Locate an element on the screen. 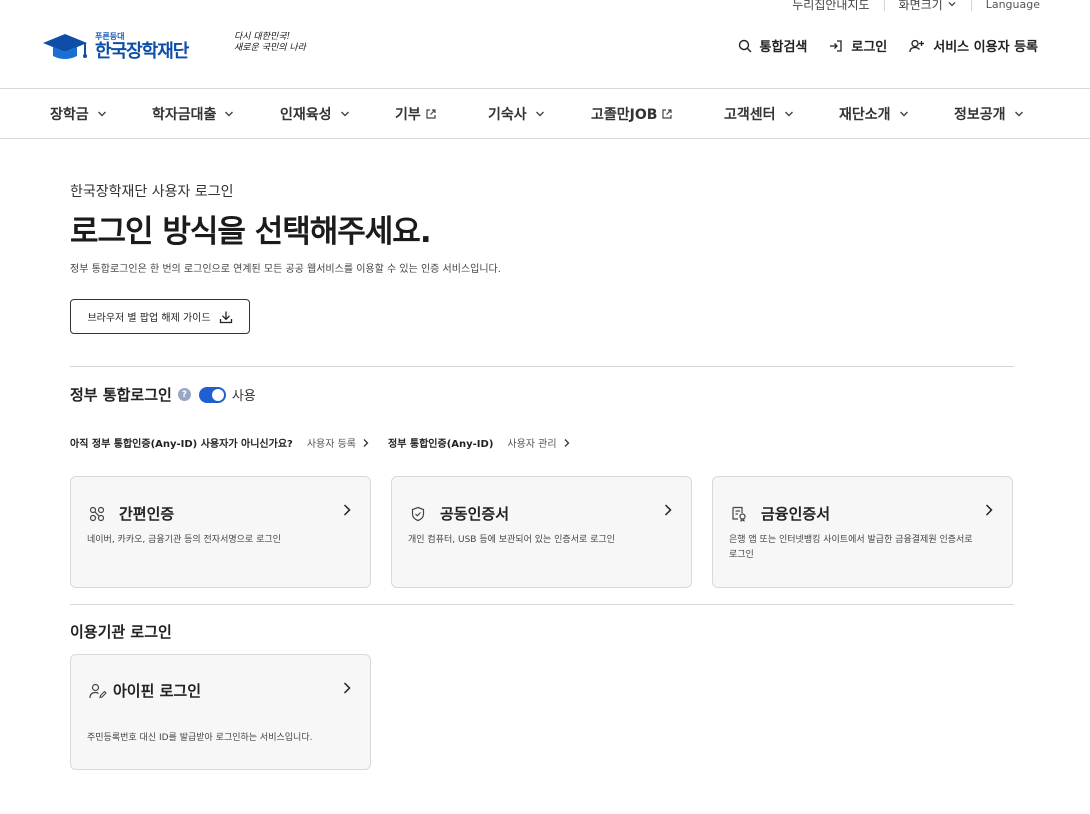 This screenshot has height=814, width=1090. card-title-label: 공동인증서 is located at coordinates (475, 514).